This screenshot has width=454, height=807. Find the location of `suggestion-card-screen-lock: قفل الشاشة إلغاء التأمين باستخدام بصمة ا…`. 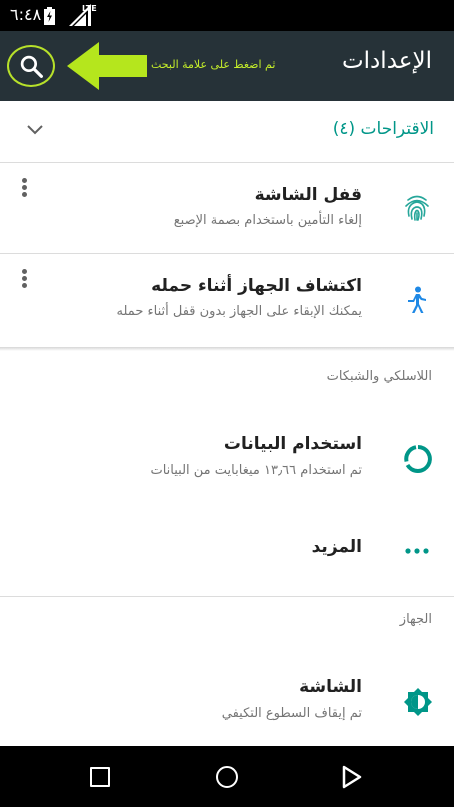

suggestion-card-screen-lock: قفل الشاشة إلغاء التأمين باستخدام بصمة ا… is located at coordinates (227, 208).